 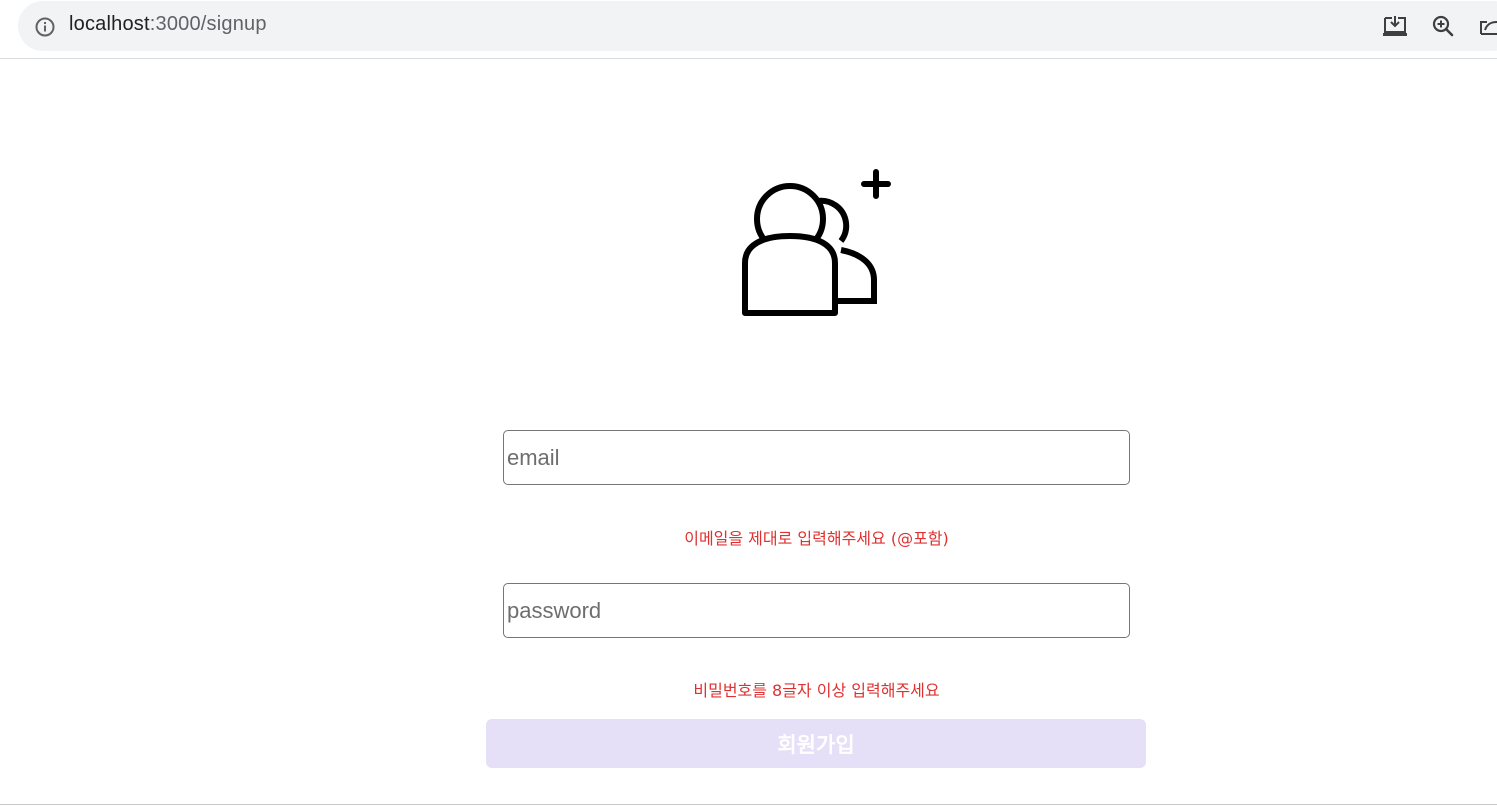 What do you see at coordinates (816, 690) in the screenshot?
I see `password-error-message: 비밀번호를 8글자 이상 입력해주세요` at bounding box center [816, 690].